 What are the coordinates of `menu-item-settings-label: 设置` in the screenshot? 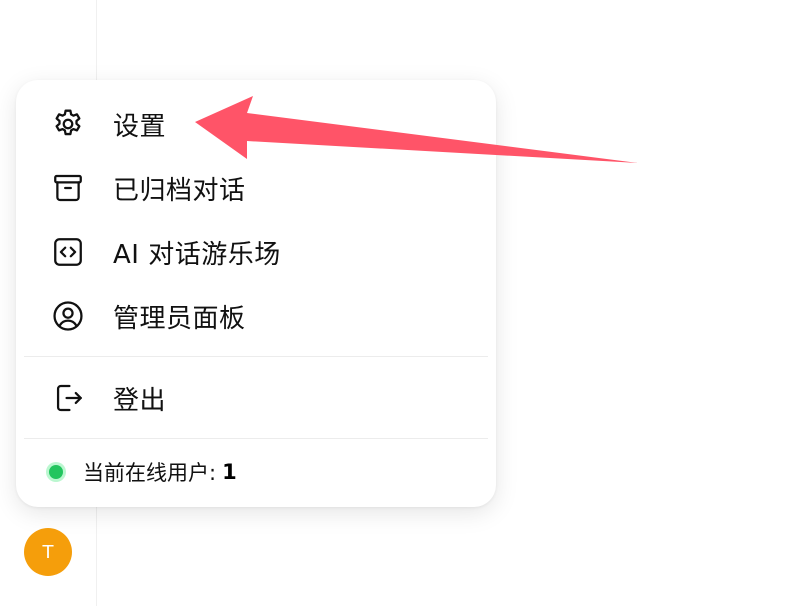 It's located at (140, 126).